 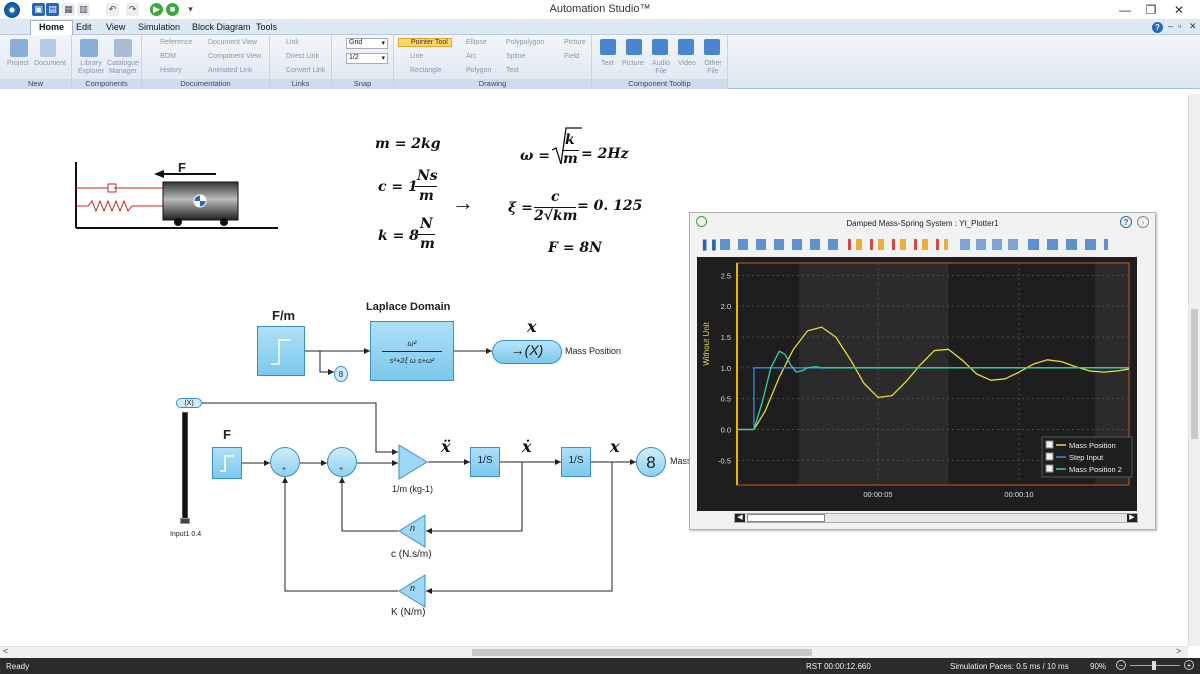 I want to click on plotter-next-icon: ›, so click(x=1143, y=222).